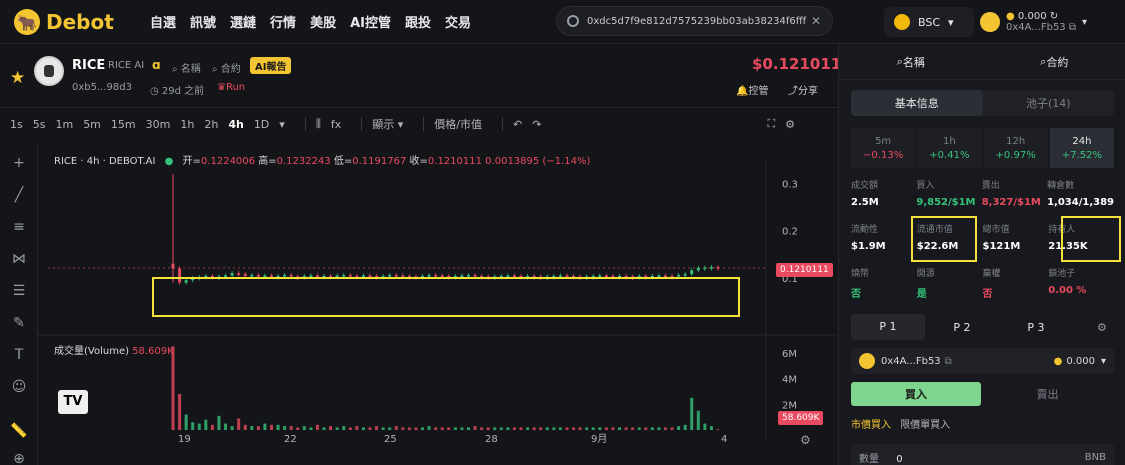 The image size is (1125, 465). I want to click on period-12h: 12h +0.97%, so click(1015, 148).